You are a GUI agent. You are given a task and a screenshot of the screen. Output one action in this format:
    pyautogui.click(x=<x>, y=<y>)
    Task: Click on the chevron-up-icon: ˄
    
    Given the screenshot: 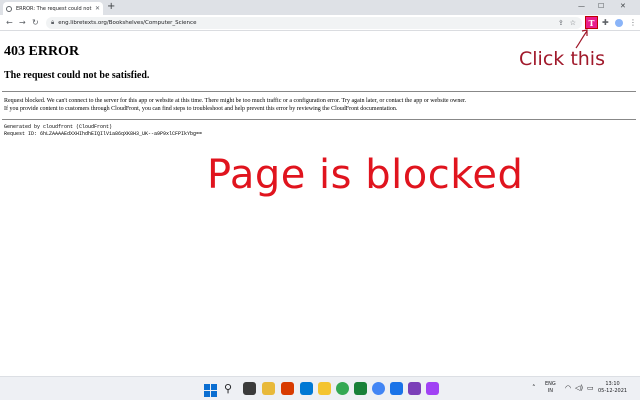 What is the action you would take?
    pyautogui.click(x=534, y=388)
    